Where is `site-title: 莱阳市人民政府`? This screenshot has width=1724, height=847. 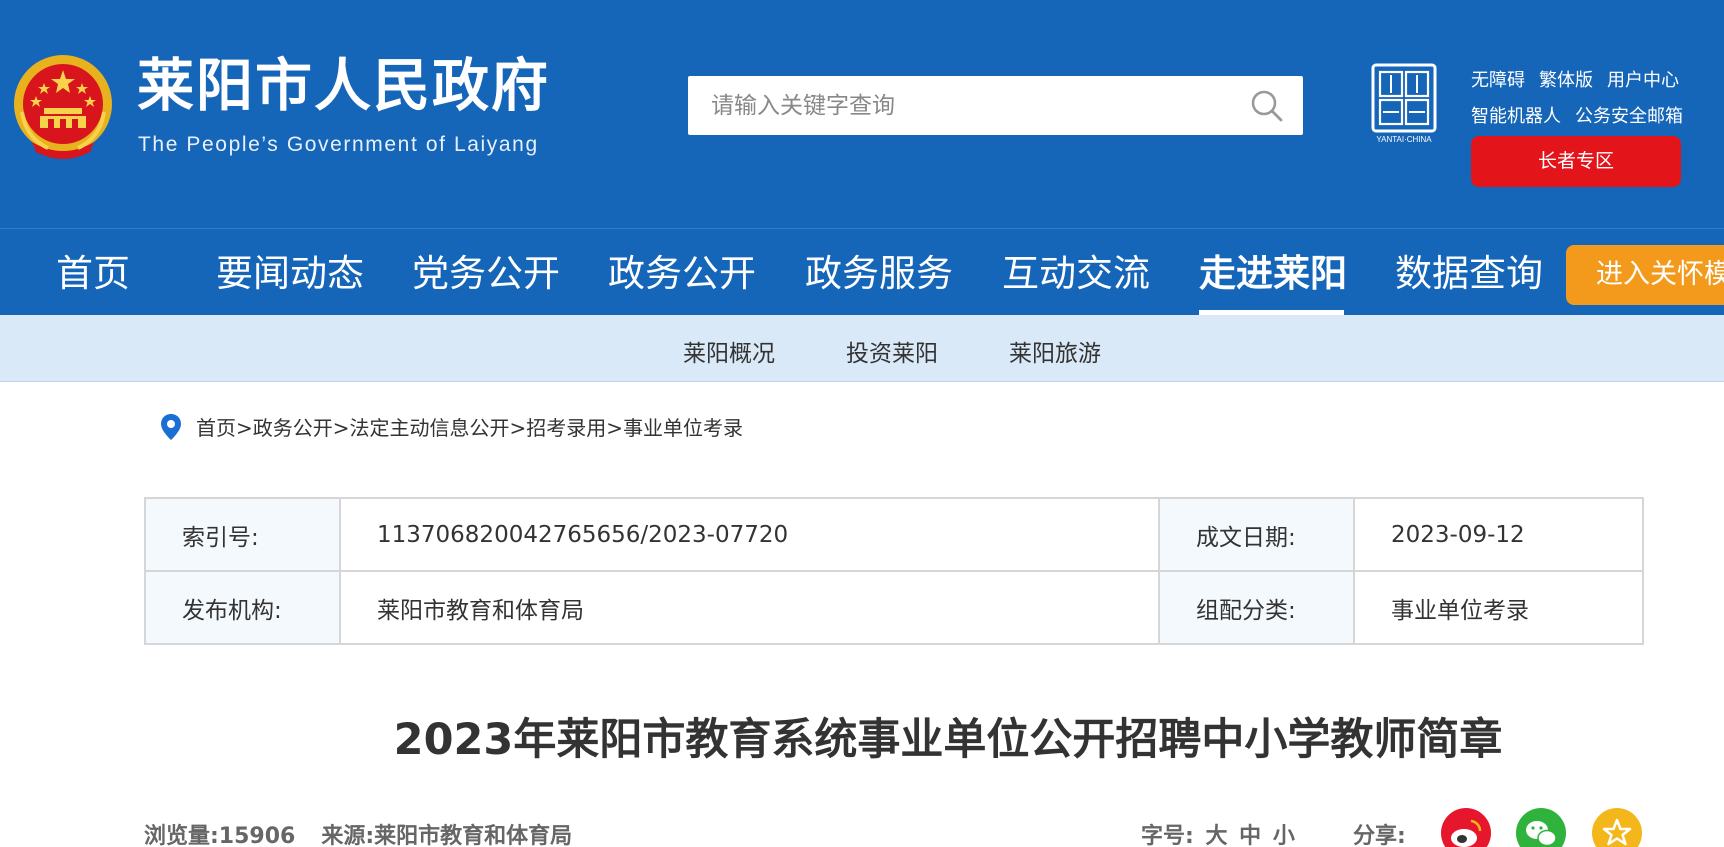 site-title: 莱阳市人民政府 is located at coordinates (343, 86).